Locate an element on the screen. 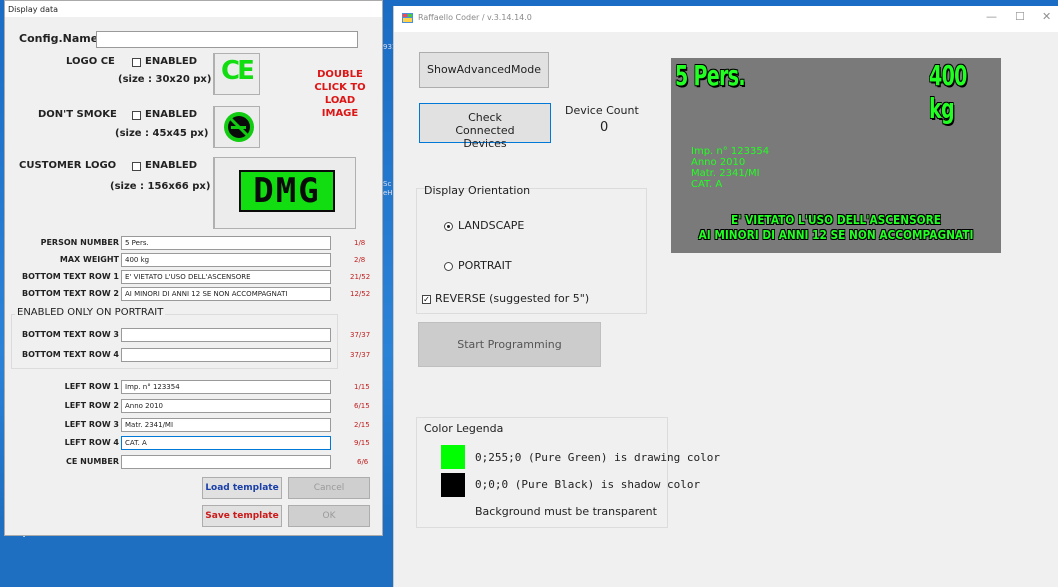  legend-item-black: 0;0;0 (Pure Black) is shadow color is located at coordinates (588, 484).